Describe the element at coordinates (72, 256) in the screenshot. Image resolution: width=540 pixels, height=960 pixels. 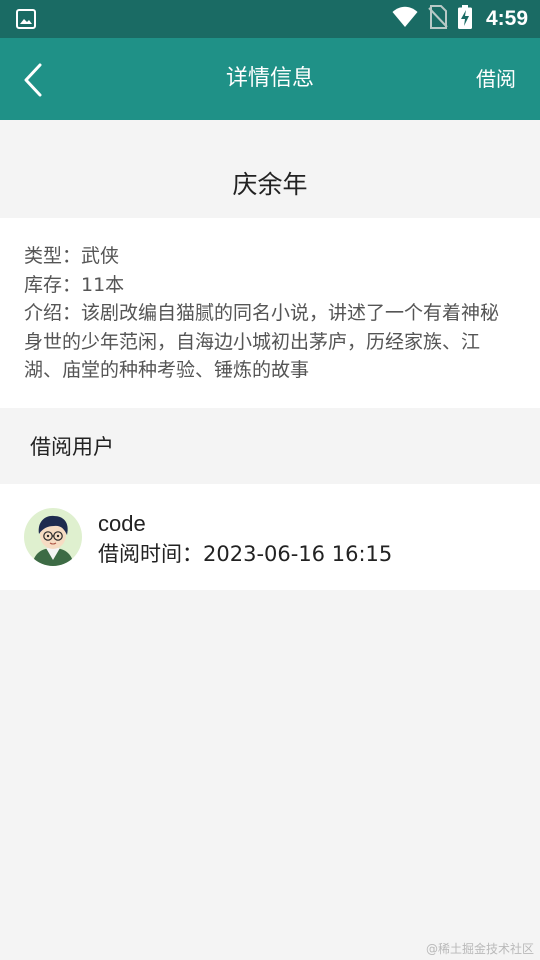
I see `book-type: 类型：武侠` at that location.